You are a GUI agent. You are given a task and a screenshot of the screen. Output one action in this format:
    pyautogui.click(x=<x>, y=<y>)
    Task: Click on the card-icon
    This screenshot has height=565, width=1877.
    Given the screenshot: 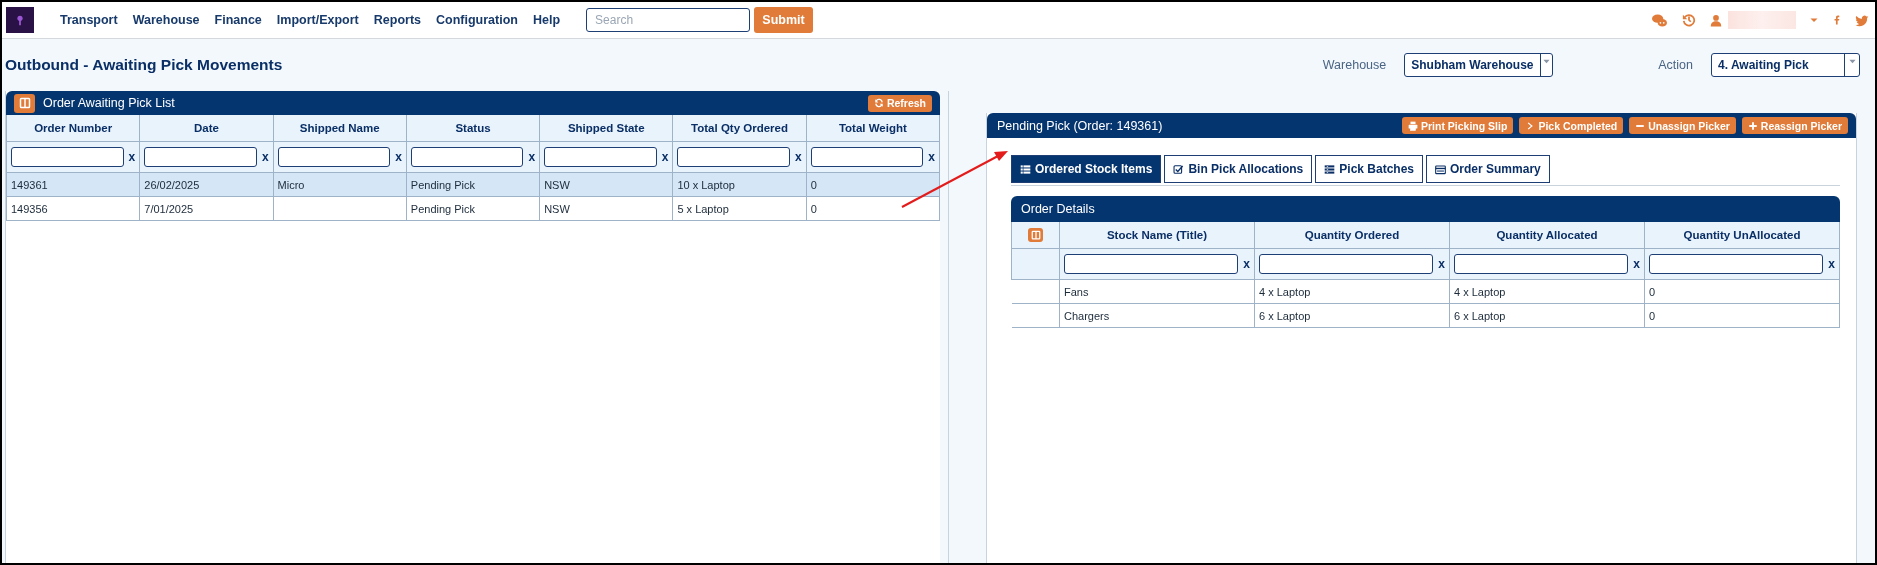 What is the action you would take?
    pyautogui.click(x=1440, y=169)
    